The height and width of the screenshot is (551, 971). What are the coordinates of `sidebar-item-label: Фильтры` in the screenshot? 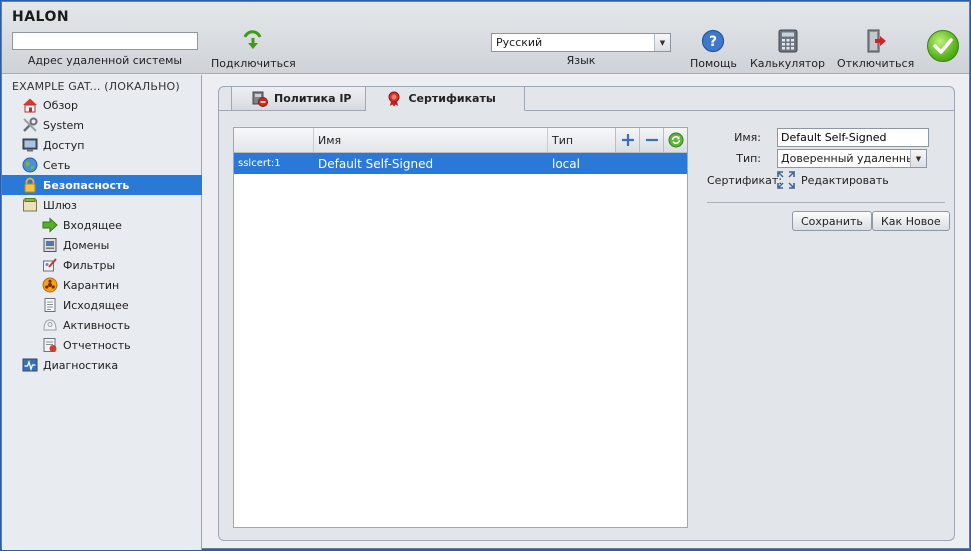 It's located at (89, 265).